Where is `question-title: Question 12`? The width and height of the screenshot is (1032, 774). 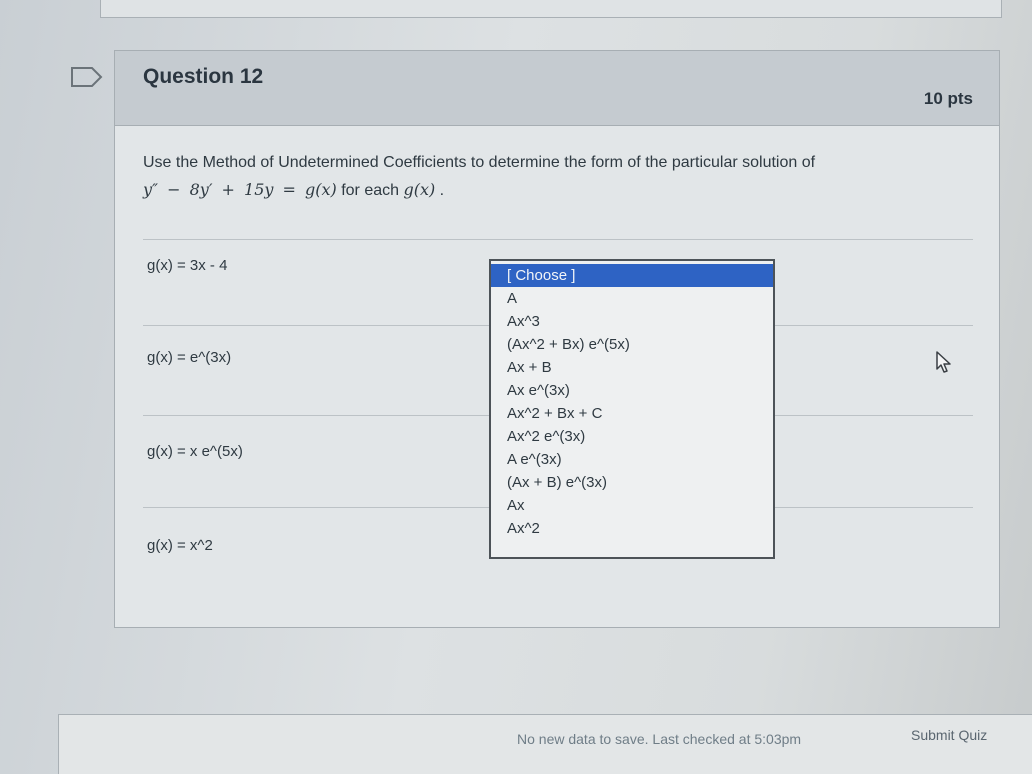
question-title: Question 12 is located at coordinates (203, 76).